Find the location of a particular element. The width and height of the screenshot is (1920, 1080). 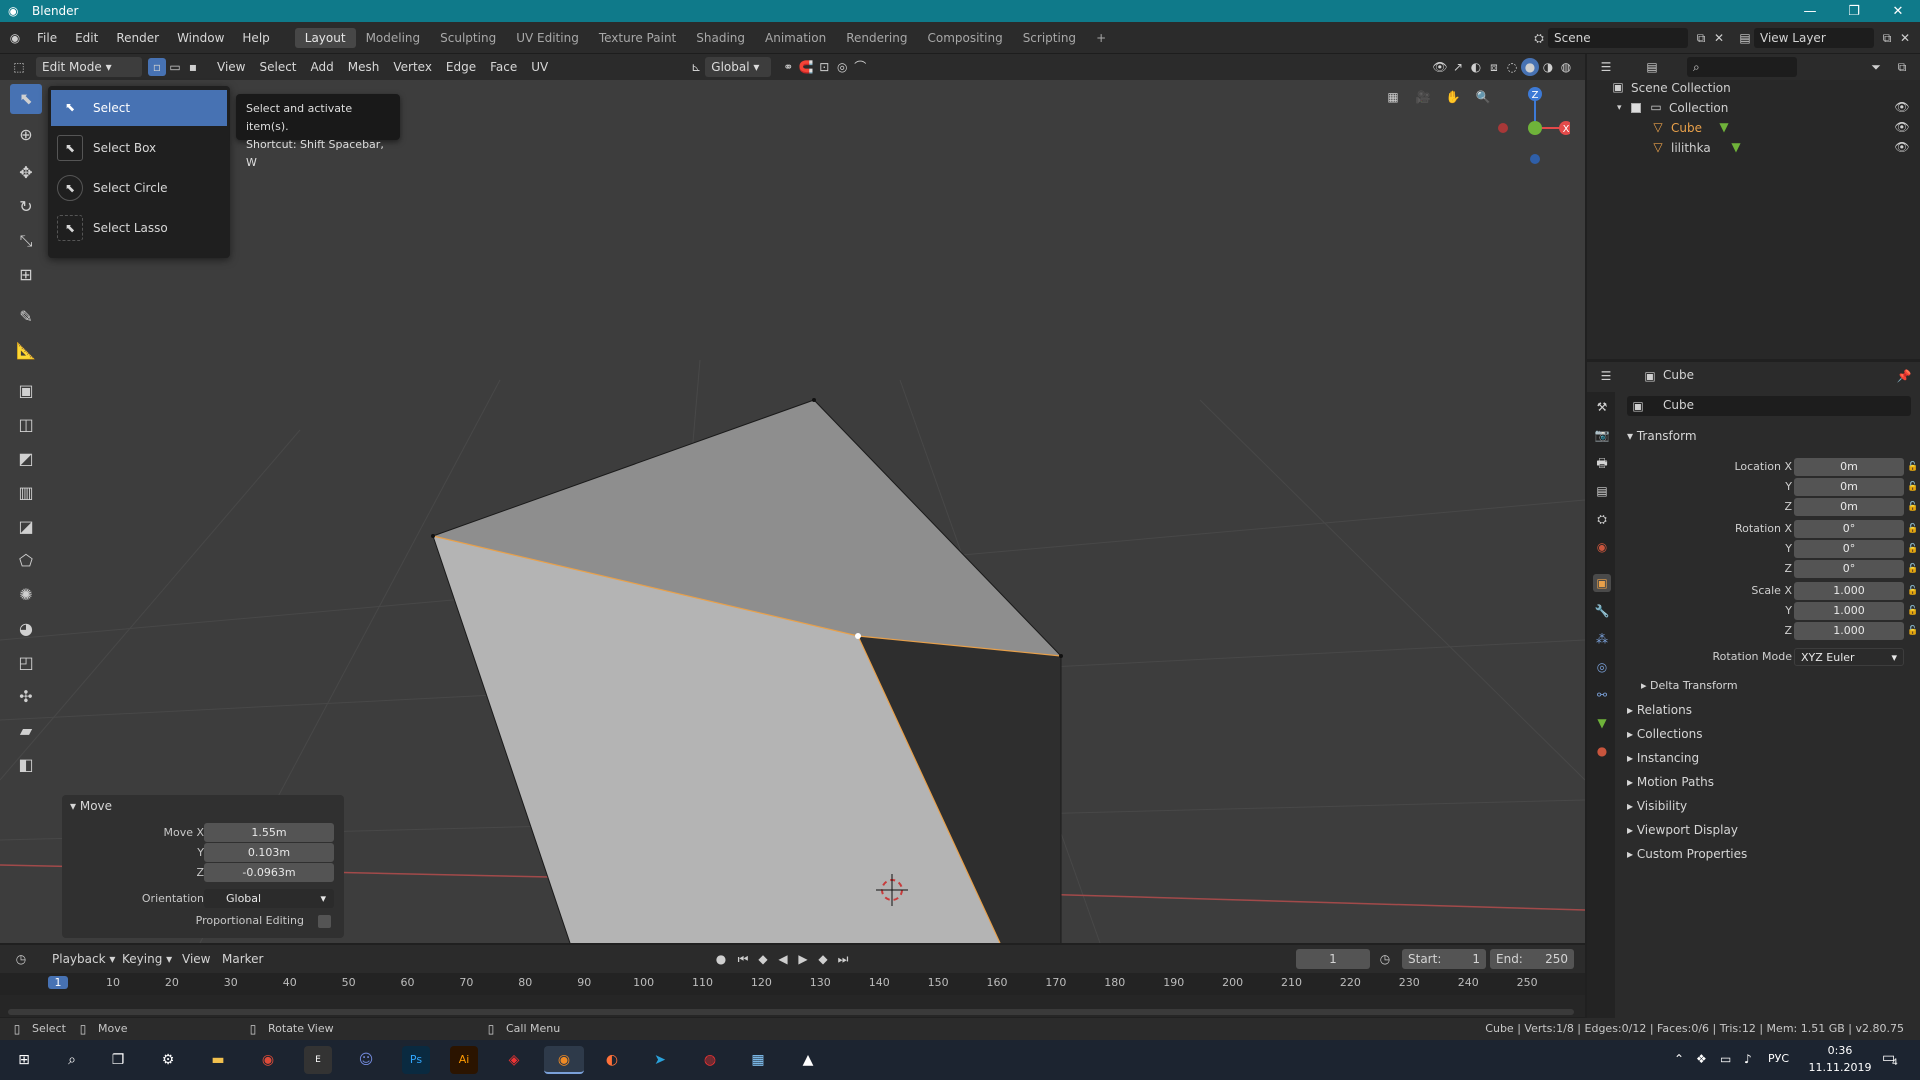

network-icon: ▭ is located at coordinates (1725, 1059).